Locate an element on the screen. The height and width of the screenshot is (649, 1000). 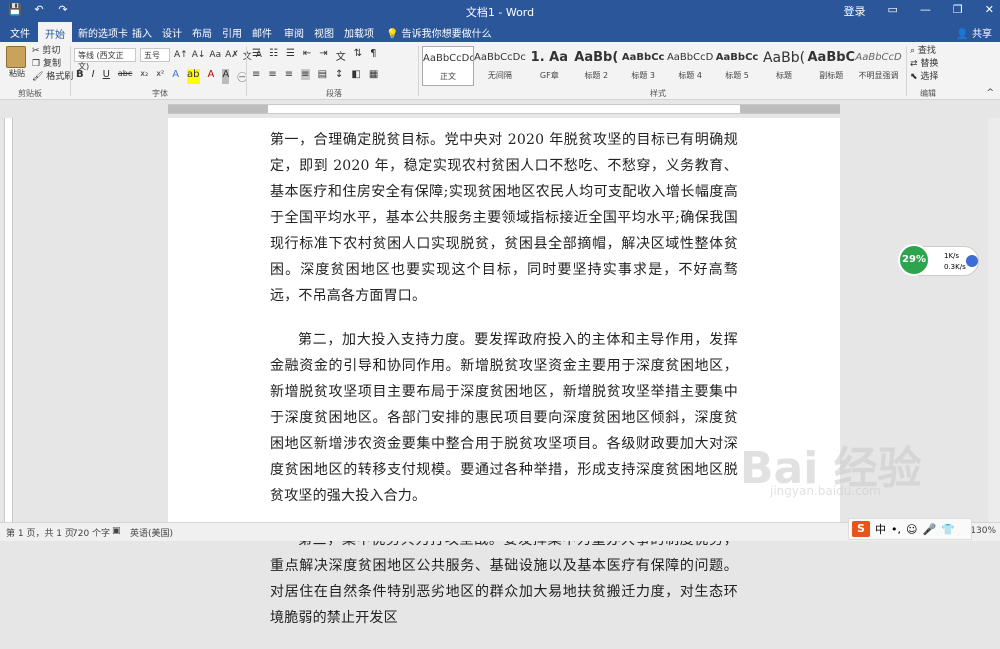
strikethrough-button: abc is located at coordinates (125, 76).